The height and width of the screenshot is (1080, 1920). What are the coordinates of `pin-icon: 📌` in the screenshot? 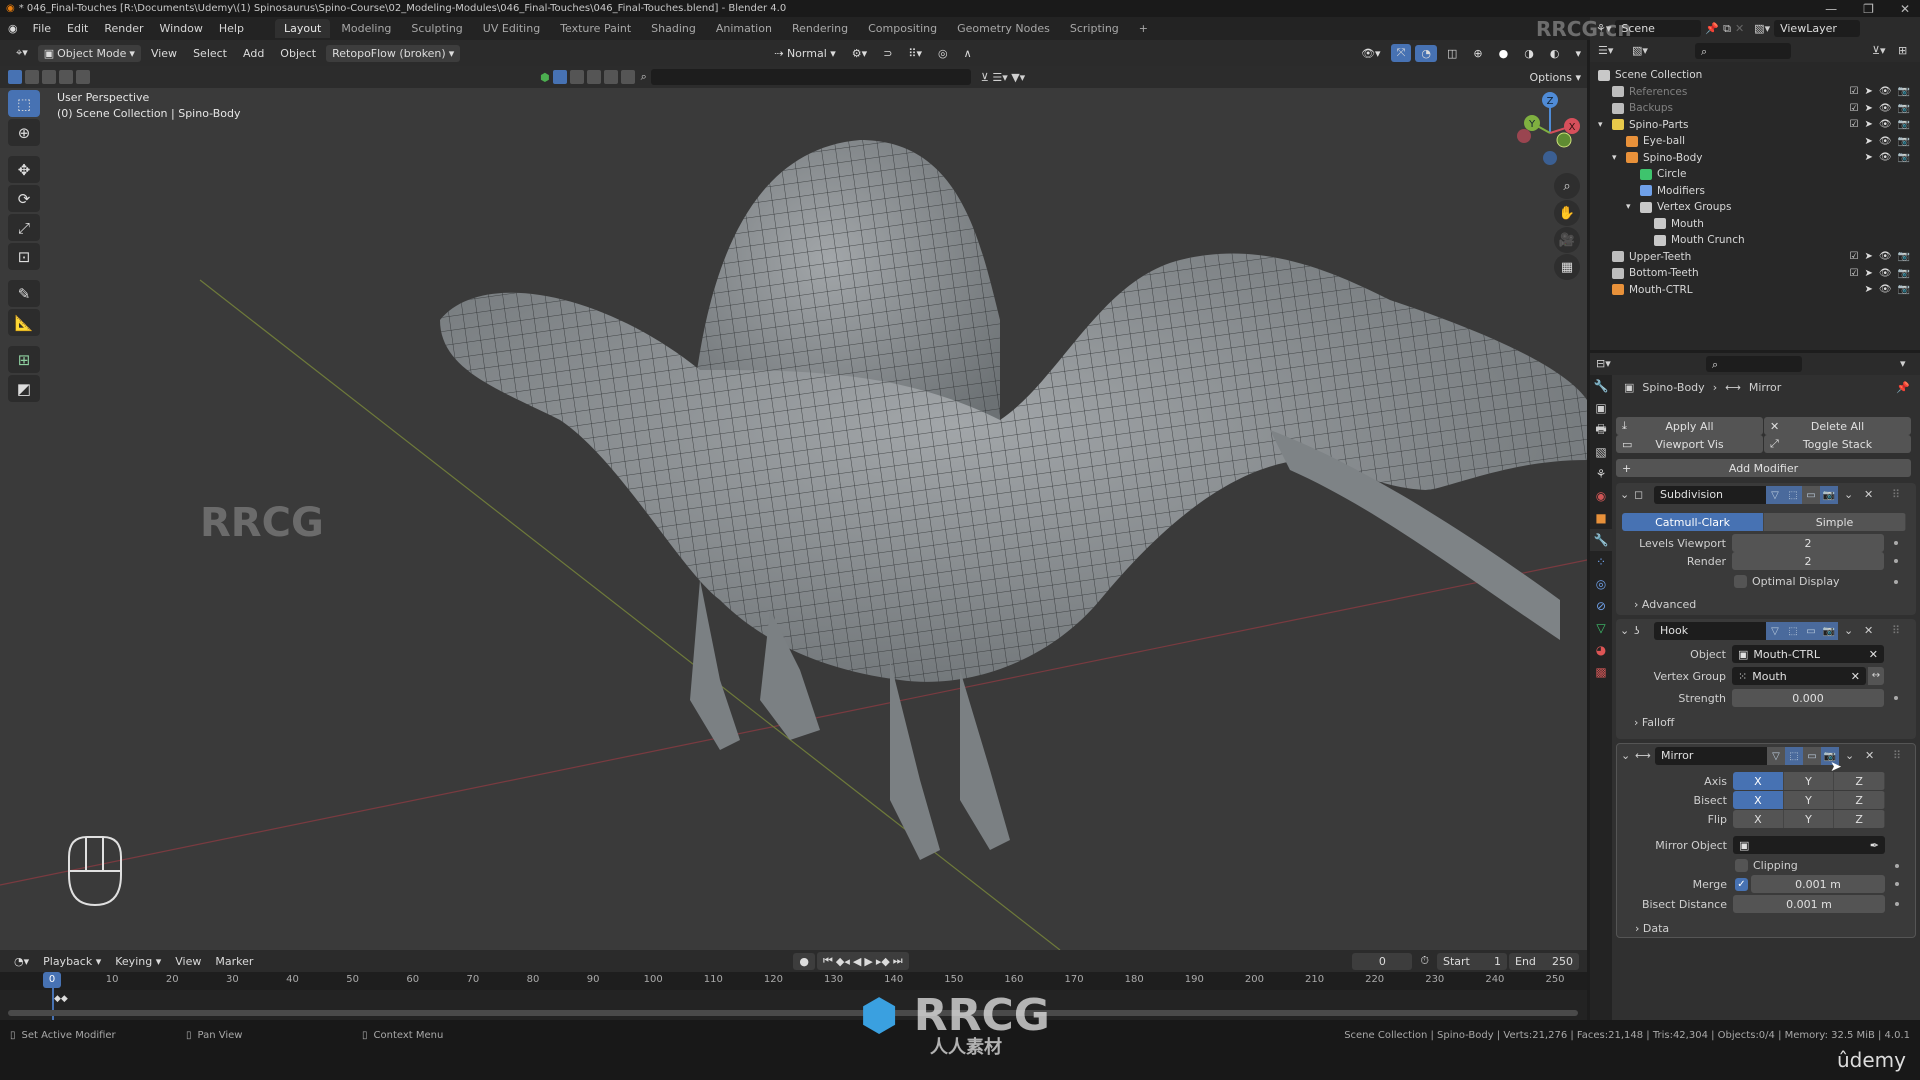 It's located at (1712, 28).